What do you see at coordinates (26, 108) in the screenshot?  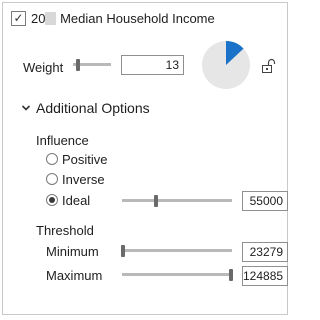 I see `chevron-down-icon` at bounding box center [26, 108].